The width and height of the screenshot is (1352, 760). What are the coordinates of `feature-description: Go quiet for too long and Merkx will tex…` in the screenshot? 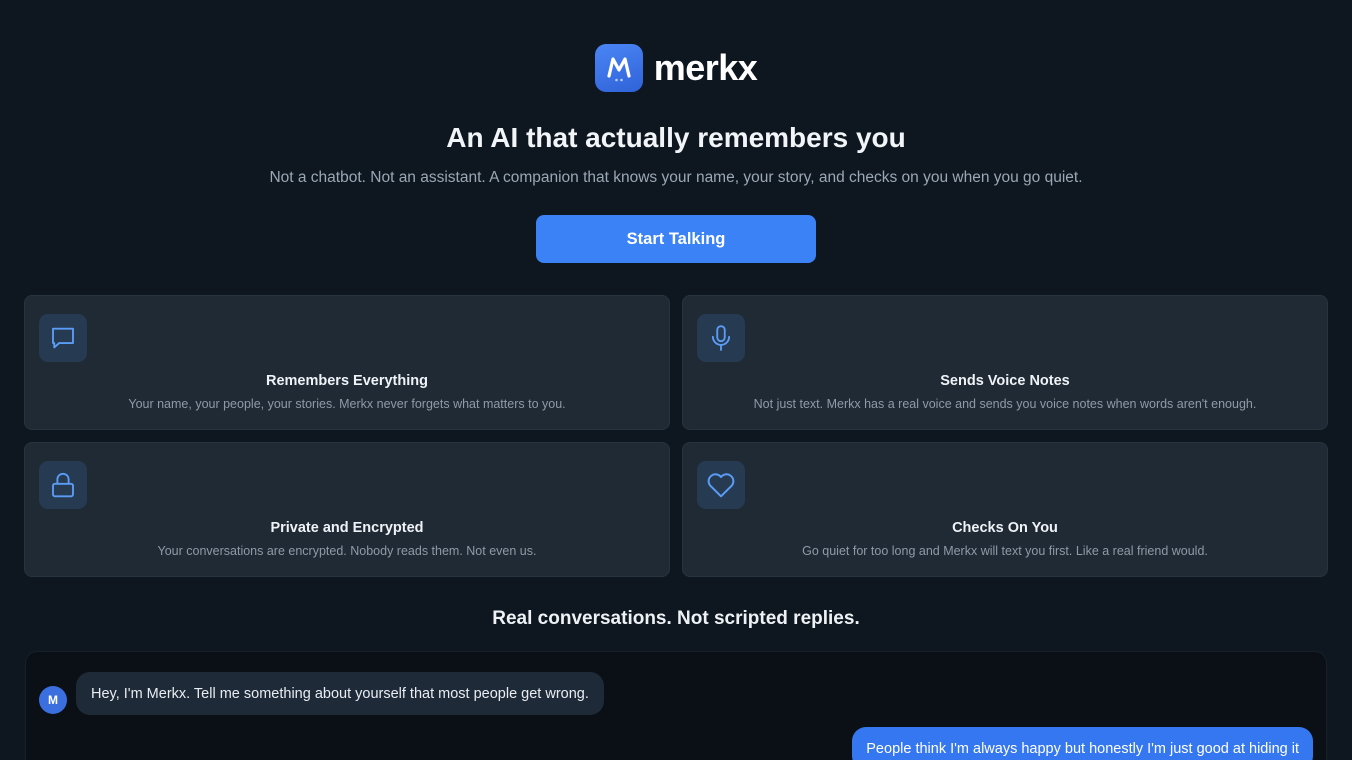 It's located at (1005, 551).